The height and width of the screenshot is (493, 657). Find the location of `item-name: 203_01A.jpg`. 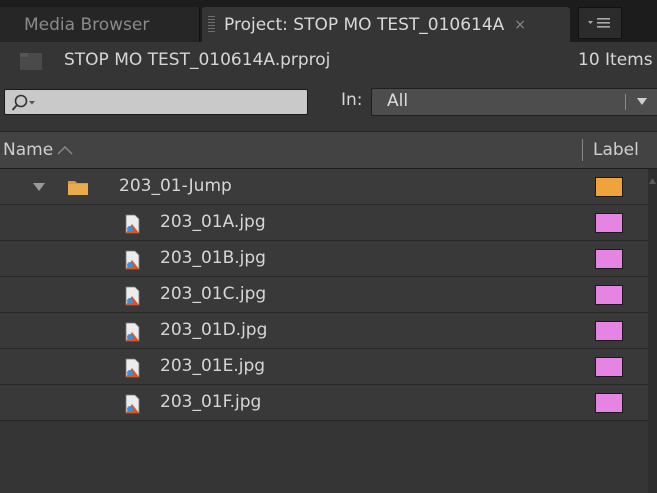

item-name: 203_01A.jpg is located at coordinates (213, 222).